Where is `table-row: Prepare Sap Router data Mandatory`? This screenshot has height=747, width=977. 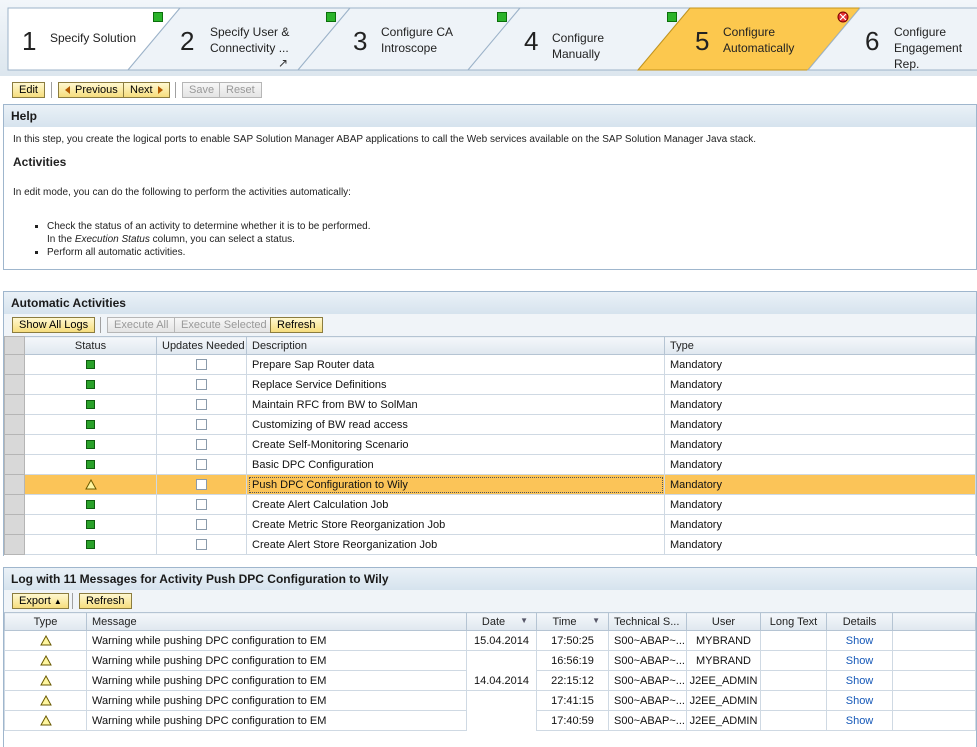 table-row: Prepare Sap Router data Mandatory is located at coordinates (490, 364).